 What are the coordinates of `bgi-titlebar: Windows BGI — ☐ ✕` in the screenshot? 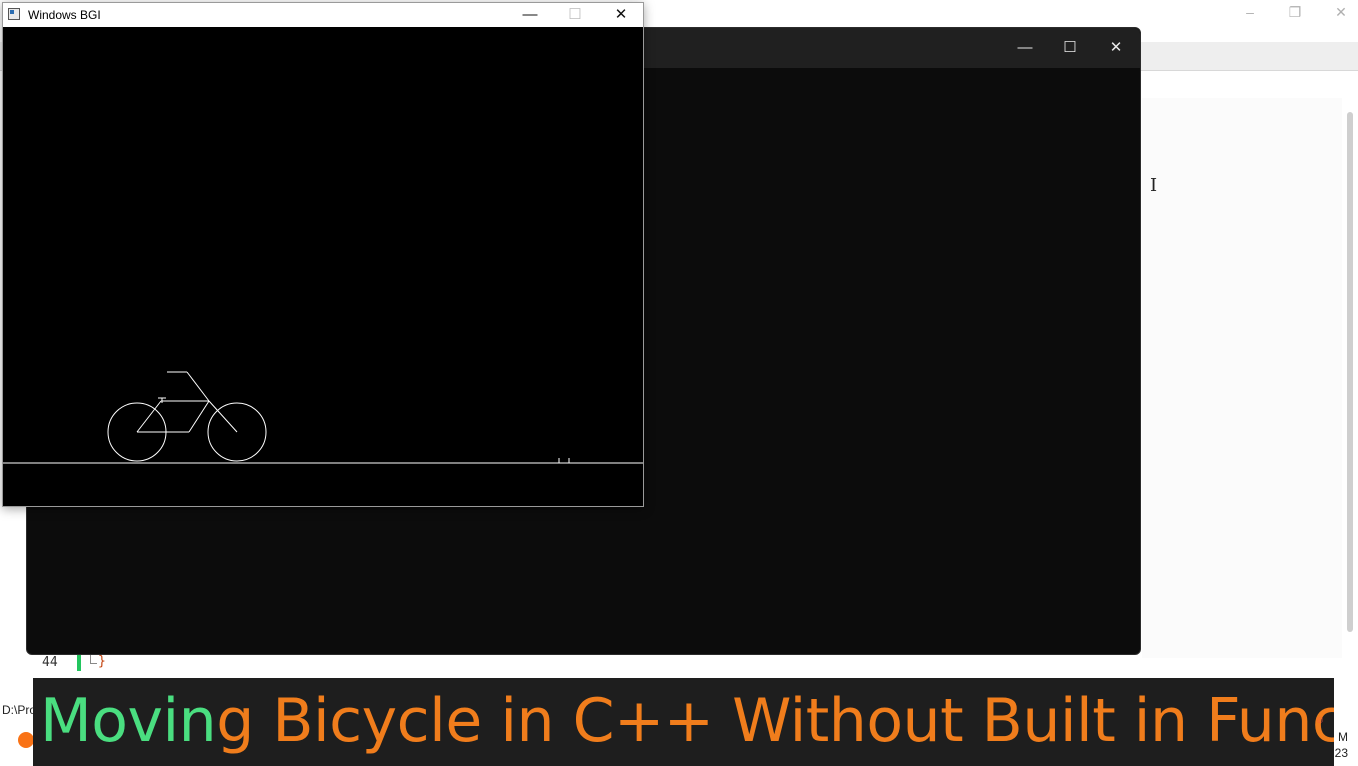 It's located at (323, 15).